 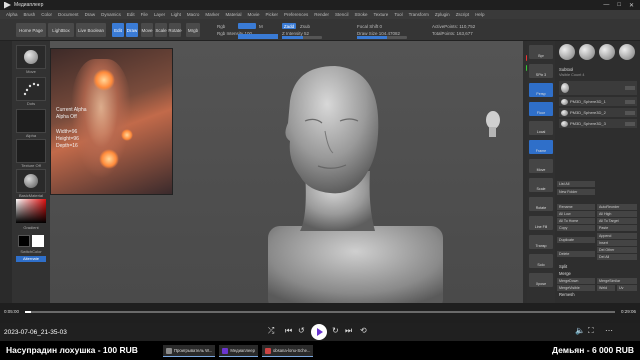 What do you see at coordinates (617, 214) in the screenshot?
I see `all-high-button: All High` at bounding box center [617, 214].